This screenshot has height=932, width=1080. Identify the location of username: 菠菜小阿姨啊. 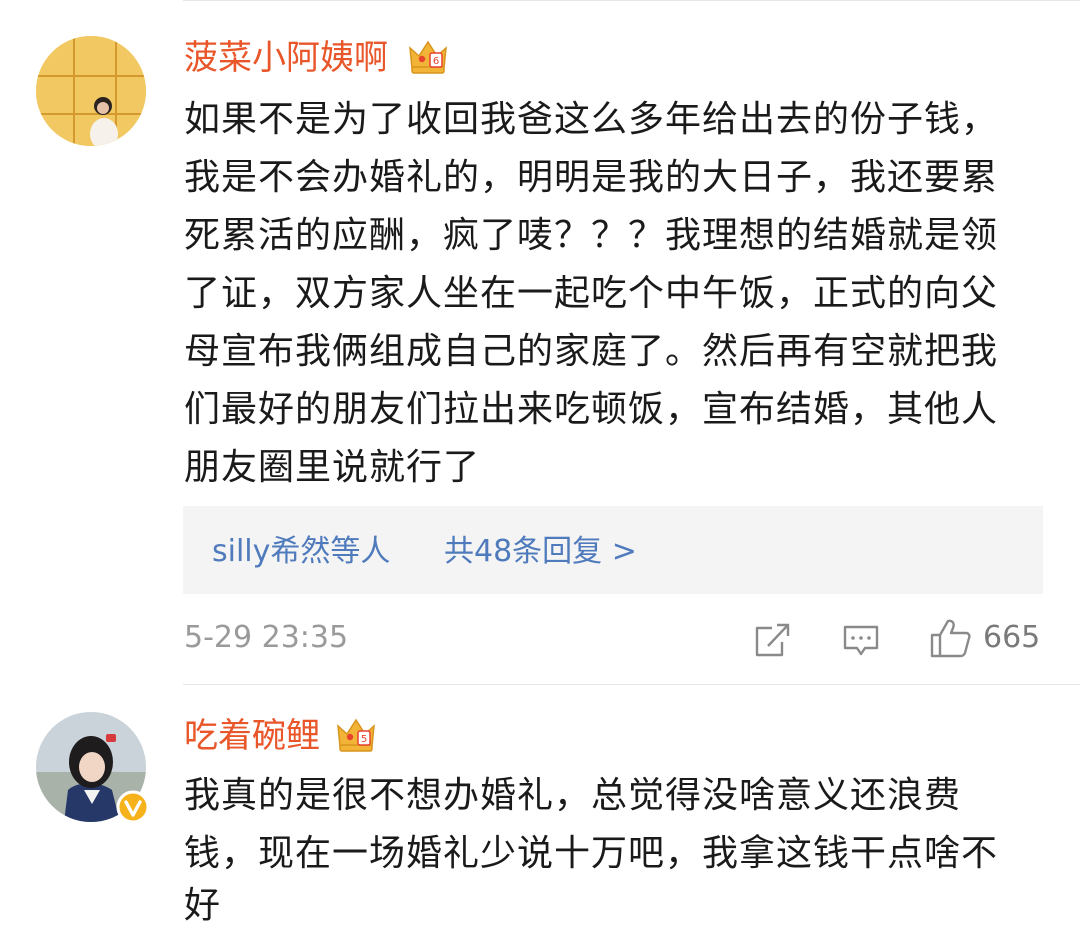
(286, 58).